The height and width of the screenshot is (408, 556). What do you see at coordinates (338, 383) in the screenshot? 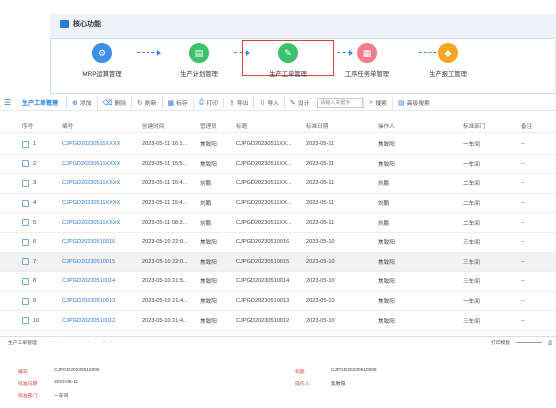
I see `field-operator-value: 焦致阳` at bounding box center [338, 383].